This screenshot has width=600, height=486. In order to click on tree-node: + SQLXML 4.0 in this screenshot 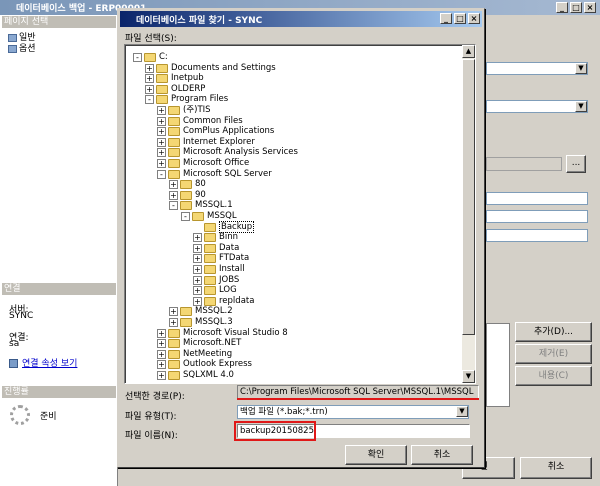, I will do `click(195, 375)`.